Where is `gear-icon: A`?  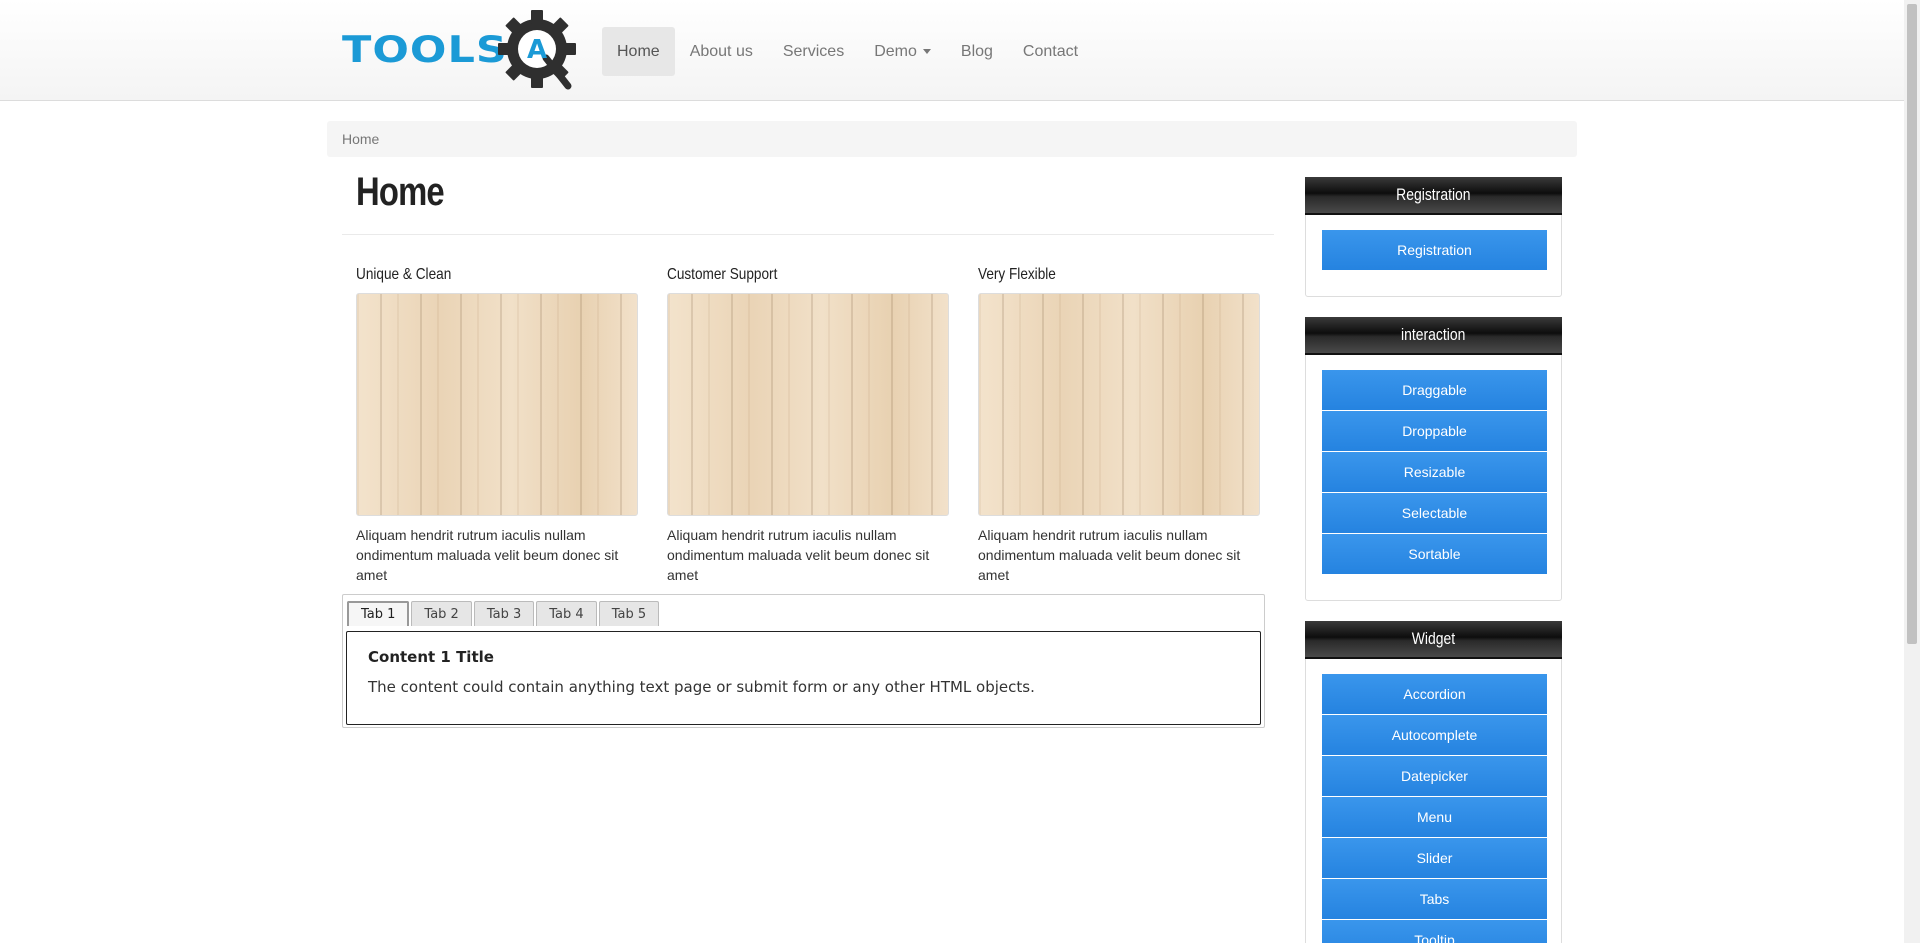
gear-icon: A is located at coordinates (537, 50).